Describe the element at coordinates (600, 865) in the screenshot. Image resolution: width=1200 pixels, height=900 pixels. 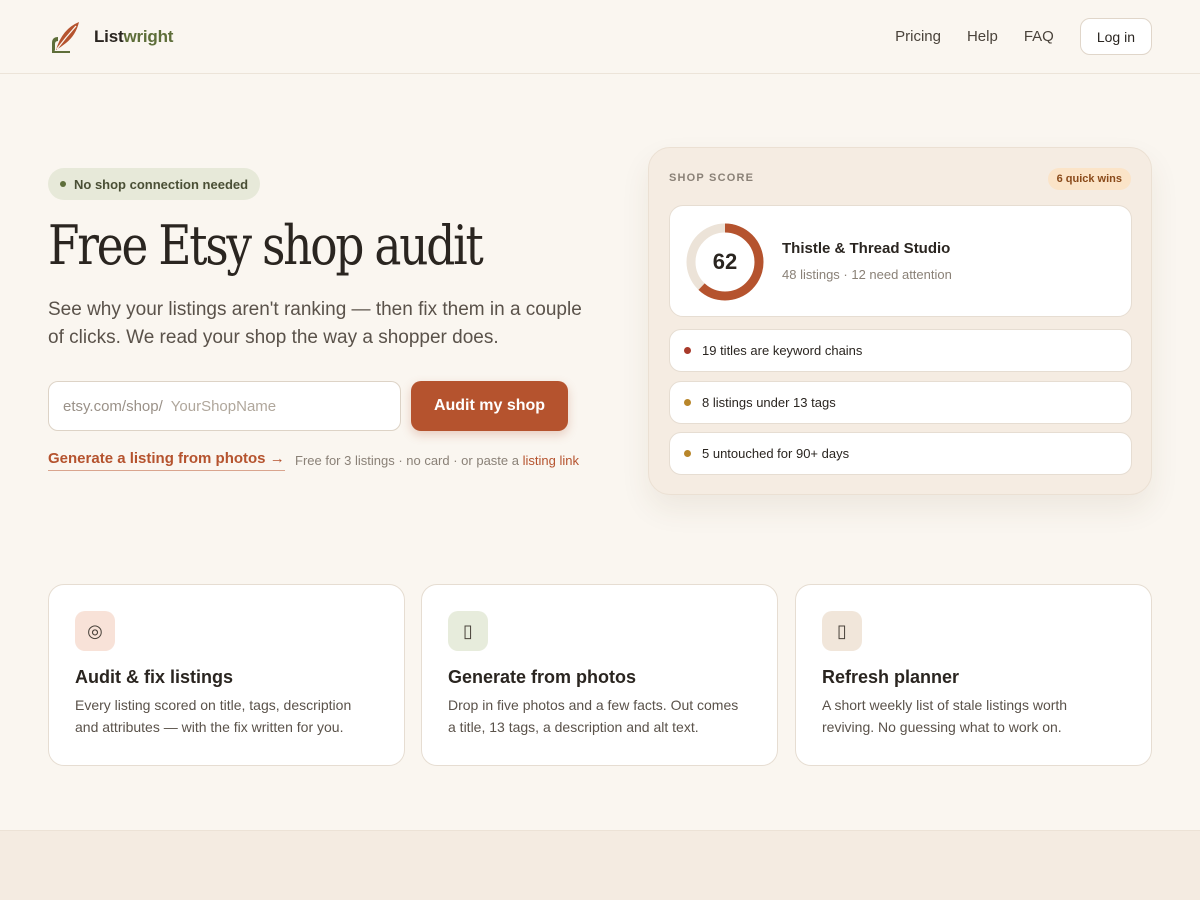
I see `footer-band` at that location.